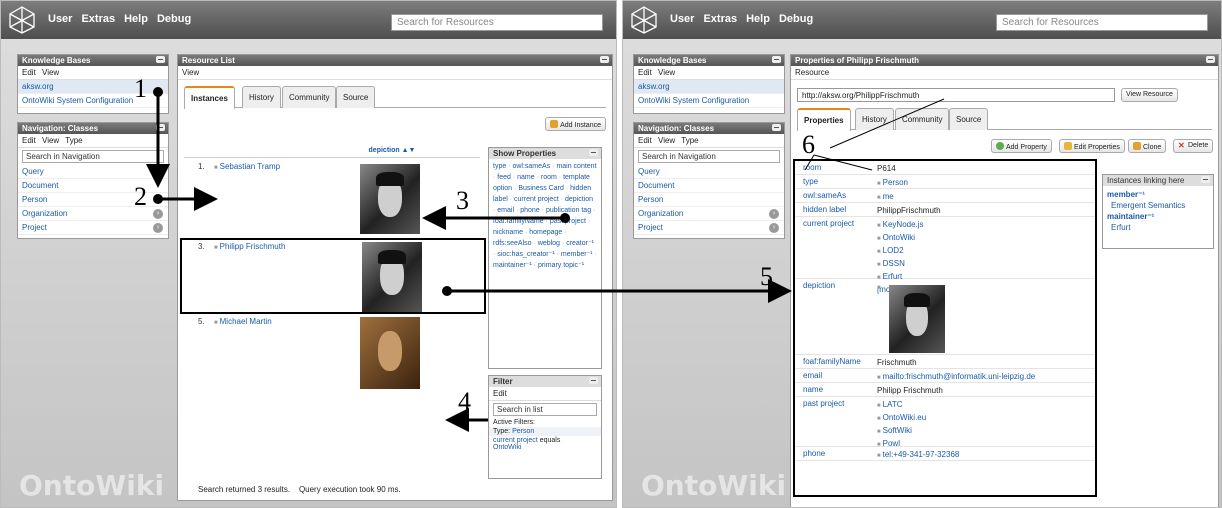  Describe the element at coordinates (508, 232) in the screenshot. I see `show-property-item: nickname` at that location.